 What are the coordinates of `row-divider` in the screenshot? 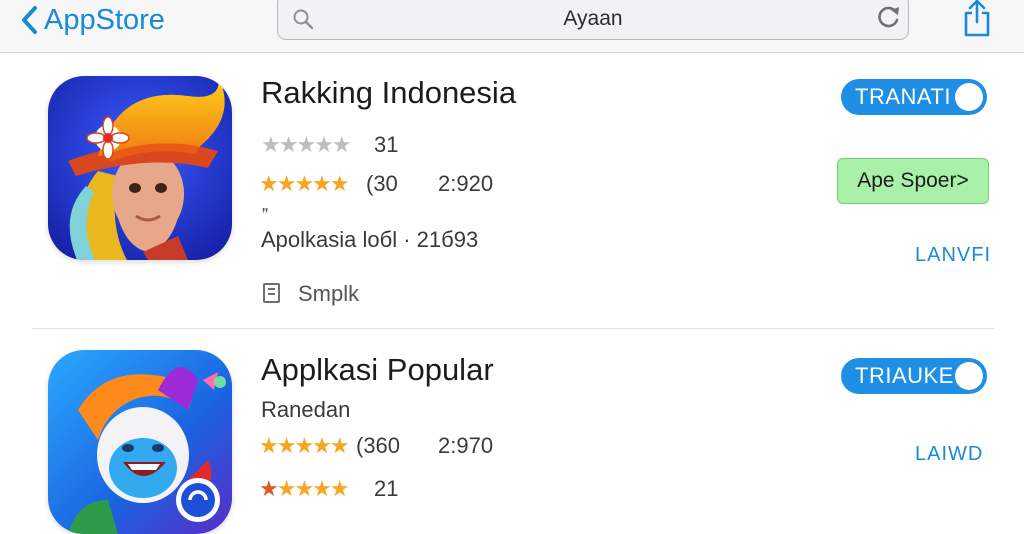 It's located at (513, 328).